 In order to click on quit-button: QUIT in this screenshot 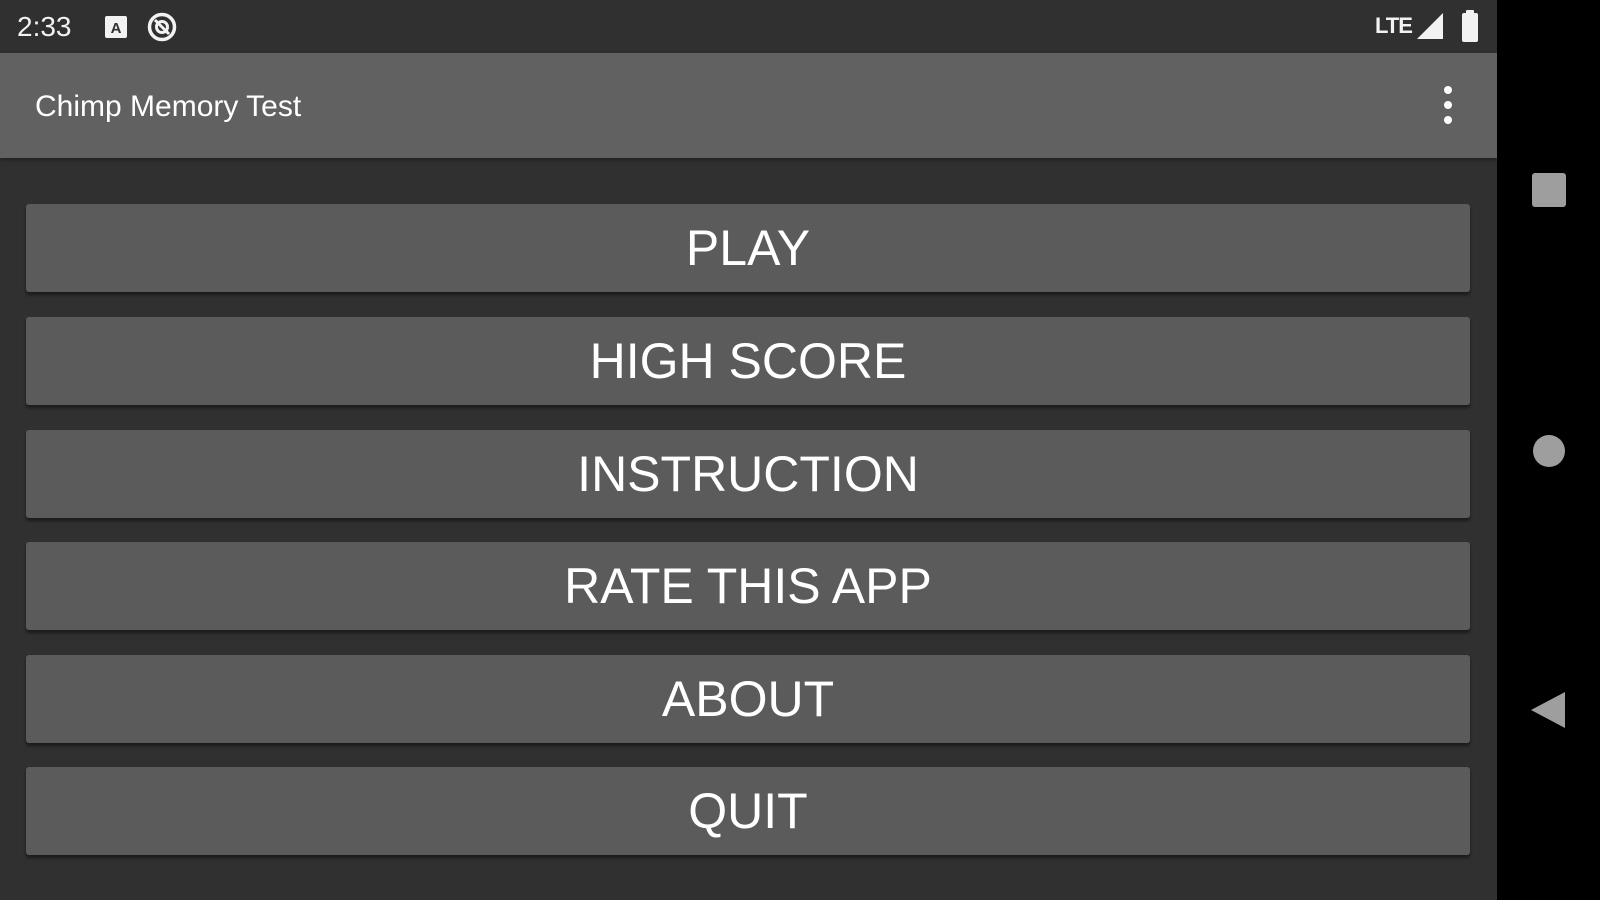, I will do `click(748, 811)`.